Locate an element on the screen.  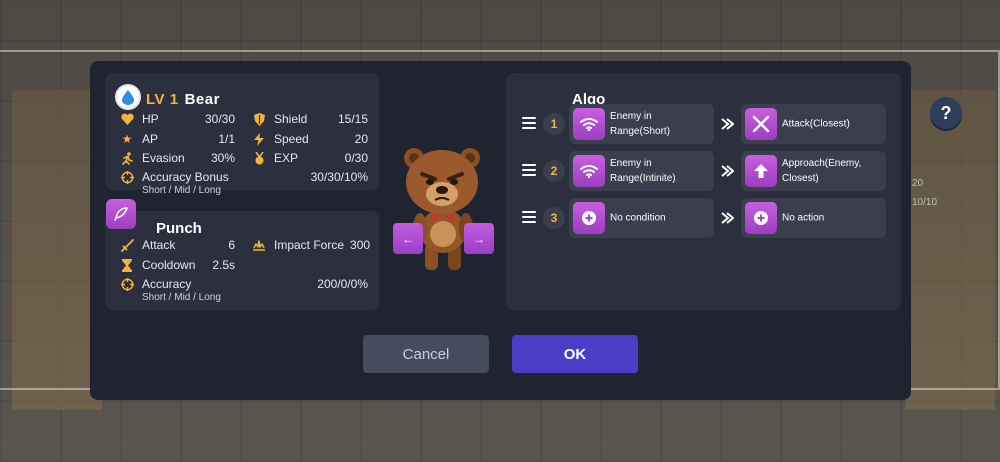
stat-evasion: Evasion is located at coordinates (152, 158).